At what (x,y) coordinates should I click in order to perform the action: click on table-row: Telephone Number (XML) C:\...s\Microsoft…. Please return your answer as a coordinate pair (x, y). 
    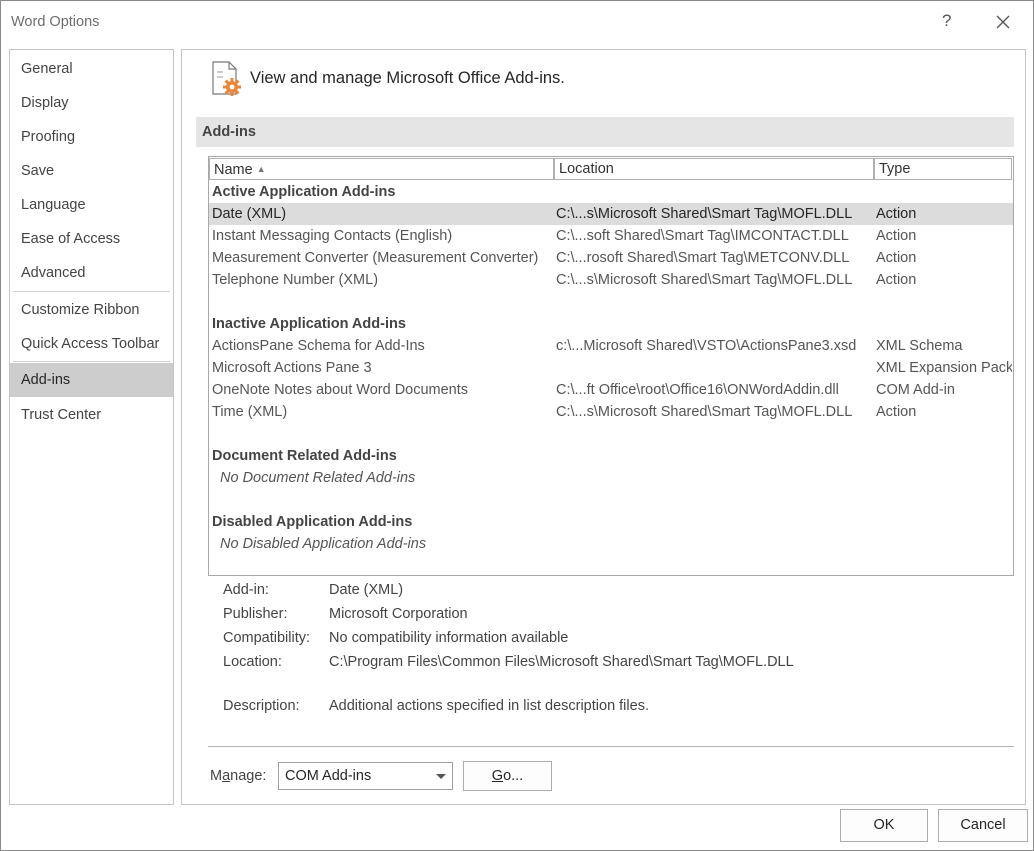
    Looking at the image, I should click on (611, 280).